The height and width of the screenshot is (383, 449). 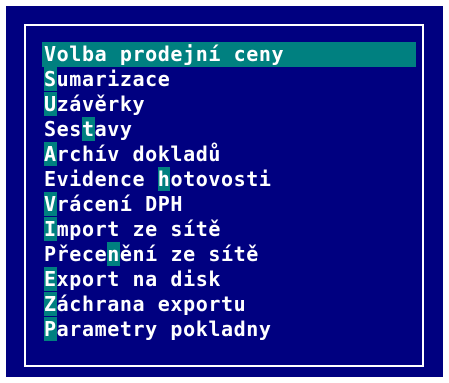 What do you see at coordinates (50, 279) in the screenshot?
I see `menu-item-hotkey: E` at bounding box center [50, 279].